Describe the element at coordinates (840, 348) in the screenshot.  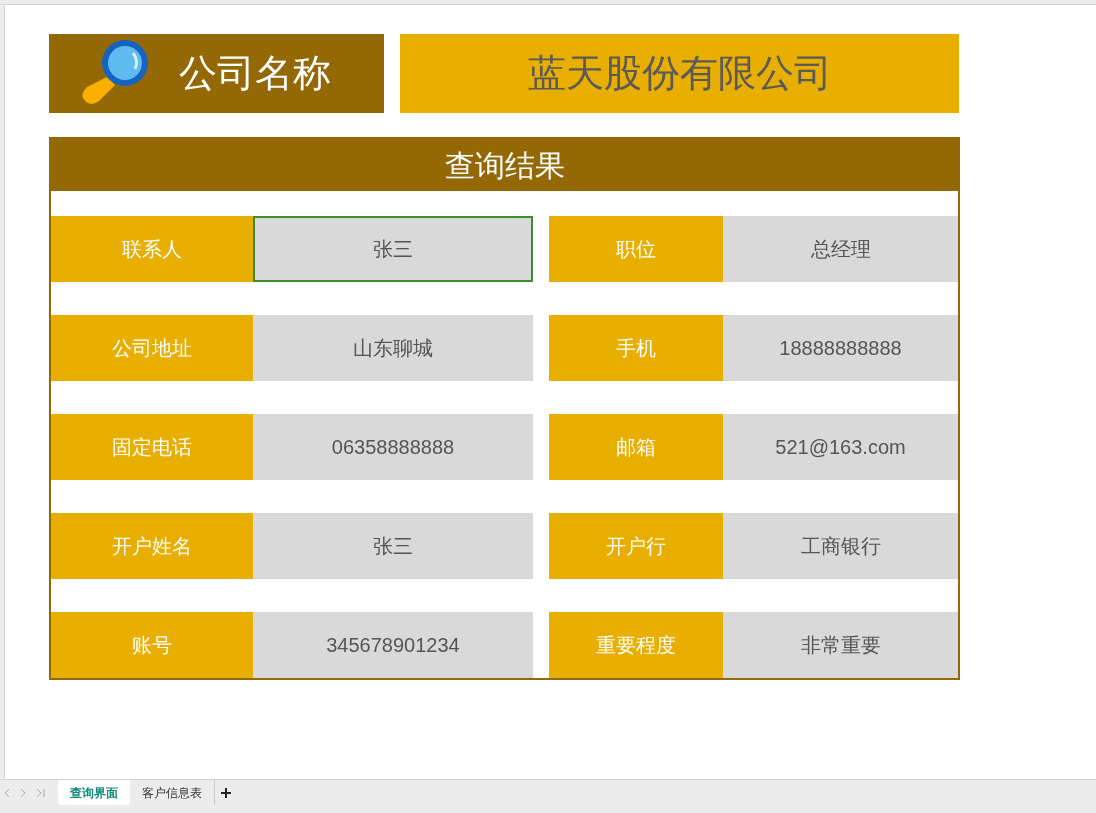
I see `field-value: 18888888888` at that location.